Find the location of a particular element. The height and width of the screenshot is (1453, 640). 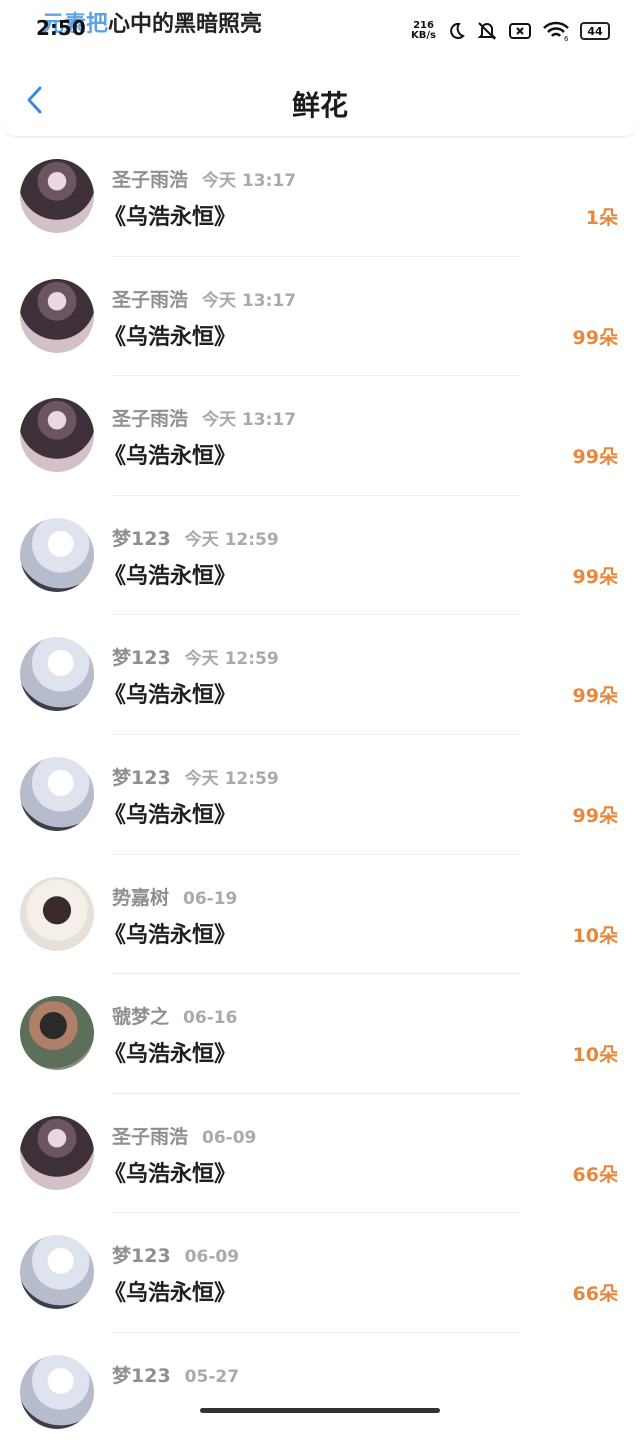

sender-name: 势嘉树 is located at coordinates (141, 897).